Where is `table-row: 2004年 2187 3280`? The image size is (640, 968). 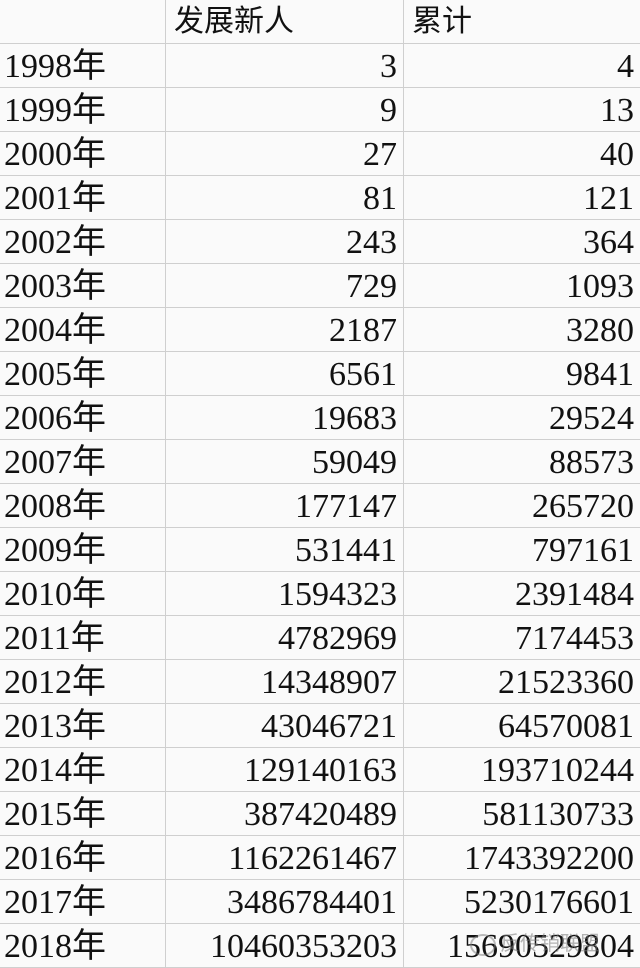
table-row: 2004年 2187 3280 is located at coordinates (320, 330).